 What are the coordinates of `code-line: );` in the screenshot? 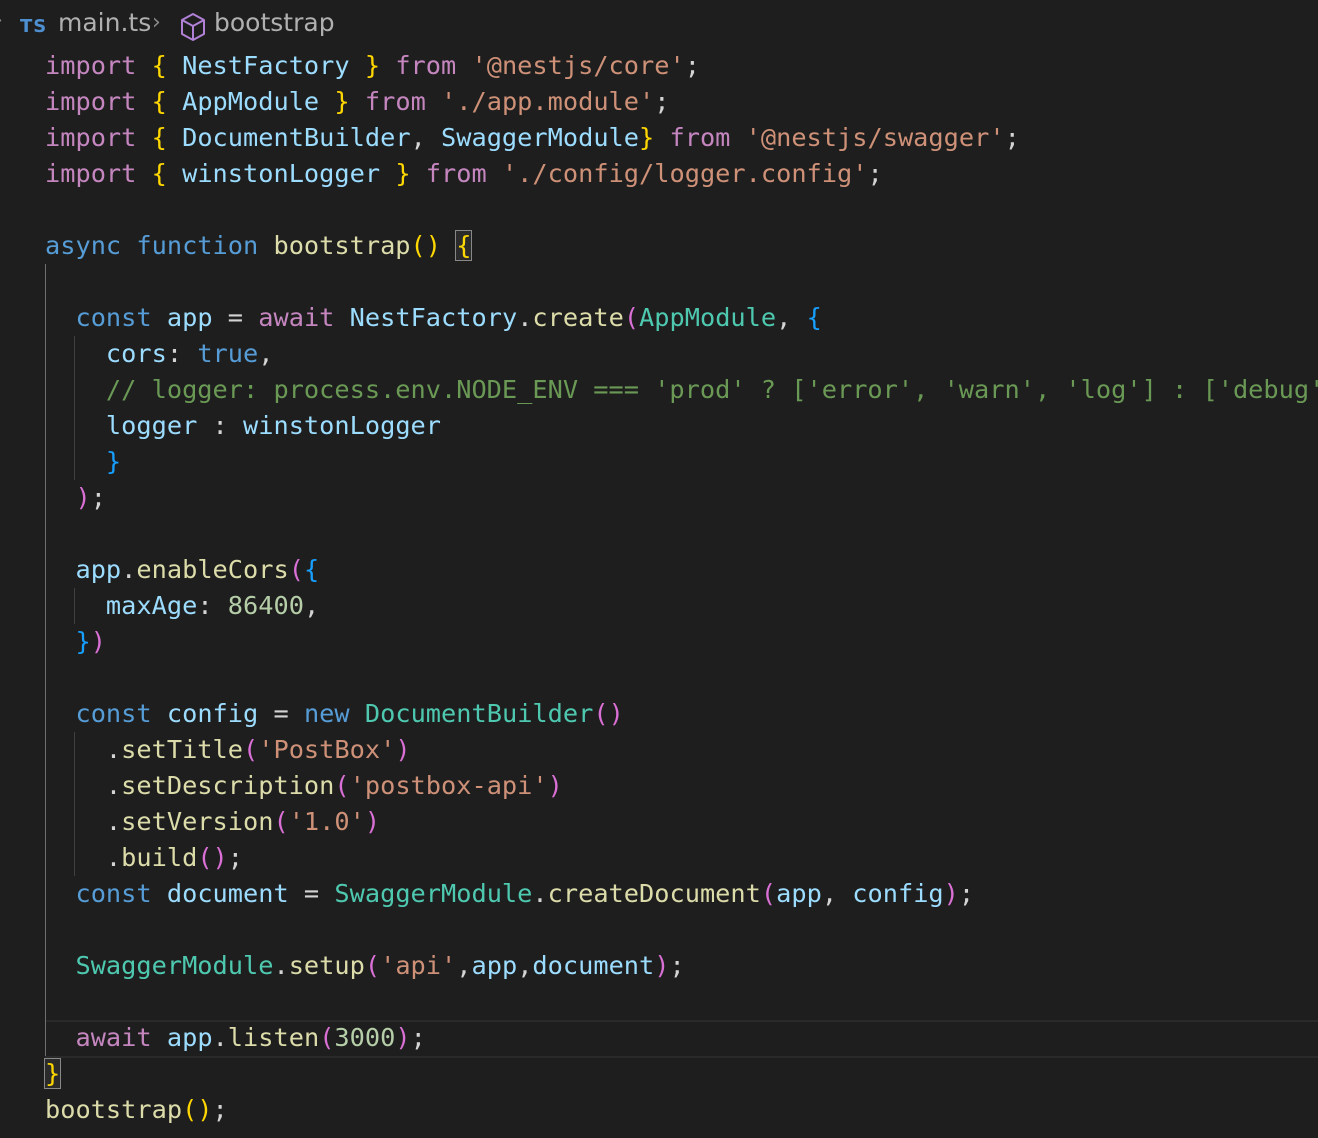 It's located at (681, 498).